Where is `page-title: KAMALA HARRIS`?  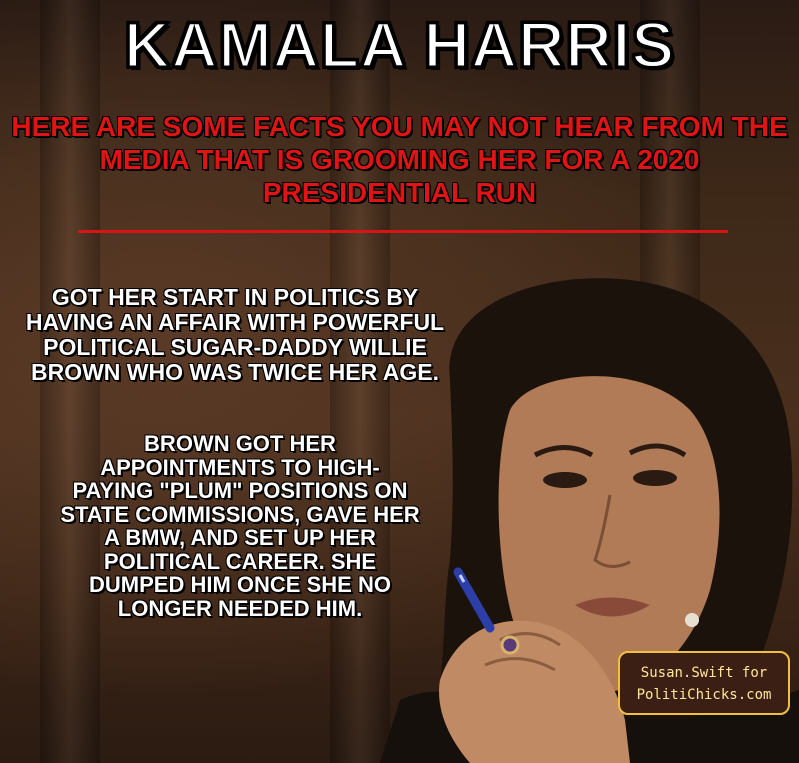 page-title: KAMALA HARRIS is located at coordinates (399, 45).